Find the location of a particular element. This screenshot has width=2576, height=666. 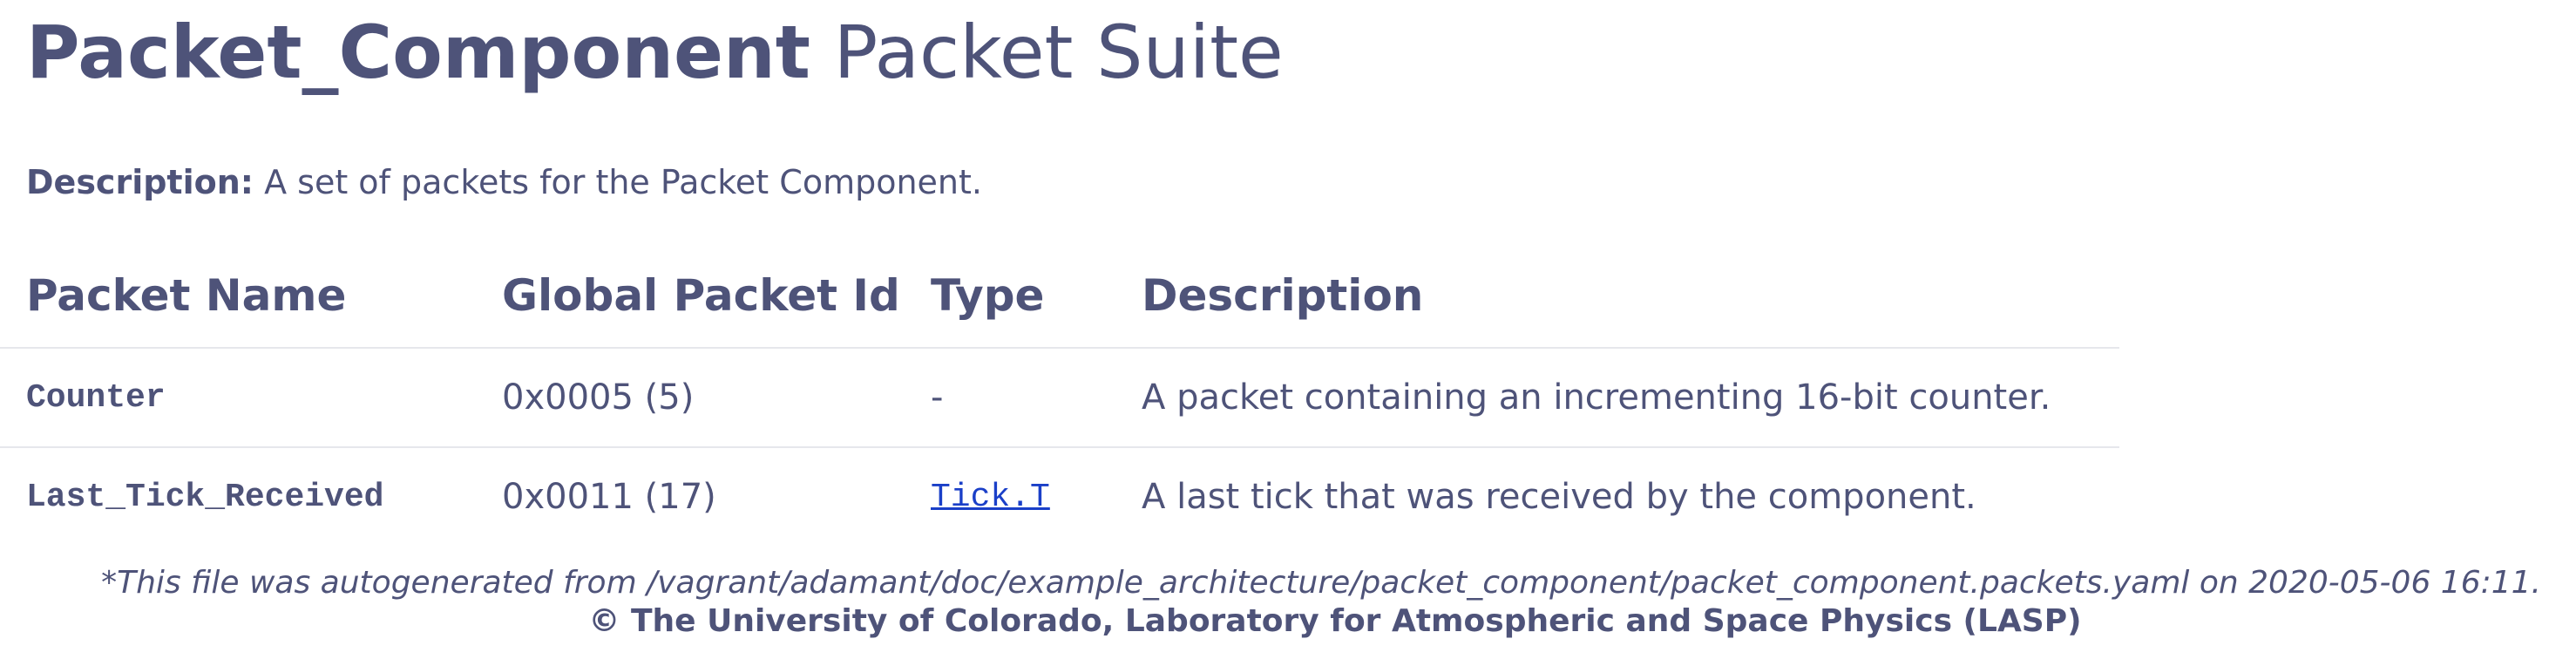

packet-type-link: Tick.T is located at coordinates (991, 497).